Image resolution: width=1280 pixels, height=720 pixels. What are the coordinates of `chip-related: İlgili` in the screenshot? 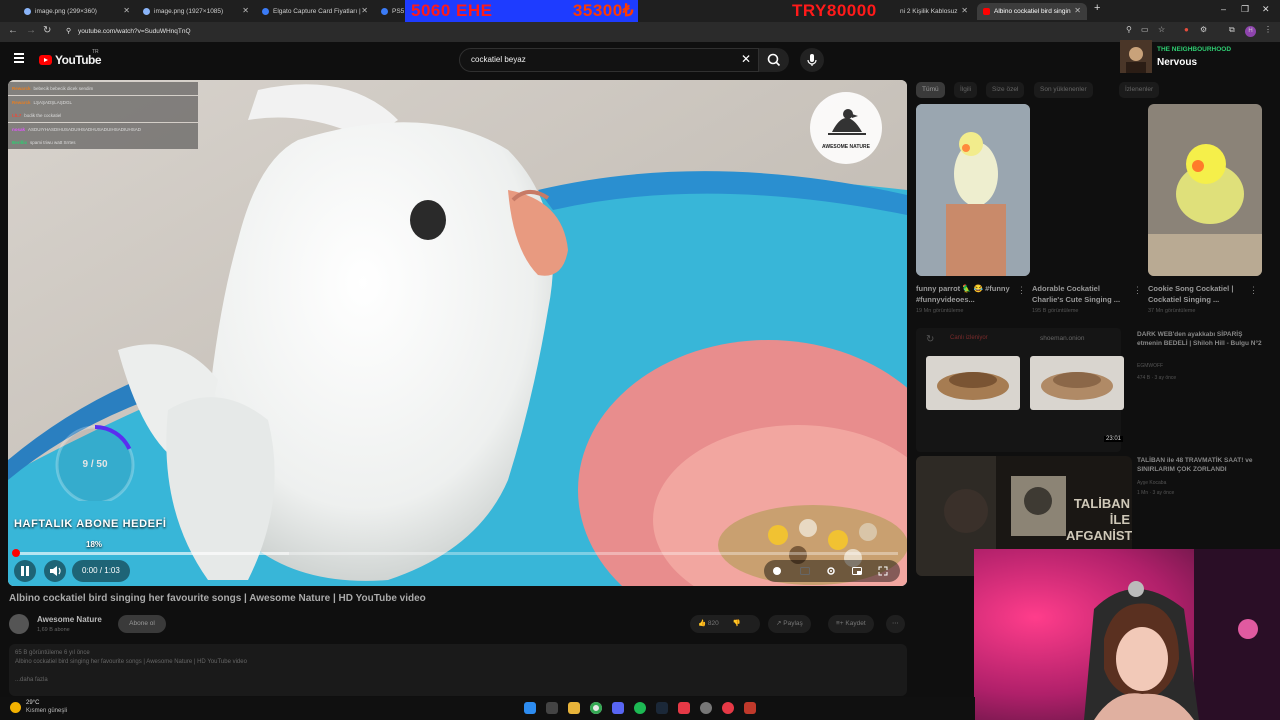 It's located at (966, 90).